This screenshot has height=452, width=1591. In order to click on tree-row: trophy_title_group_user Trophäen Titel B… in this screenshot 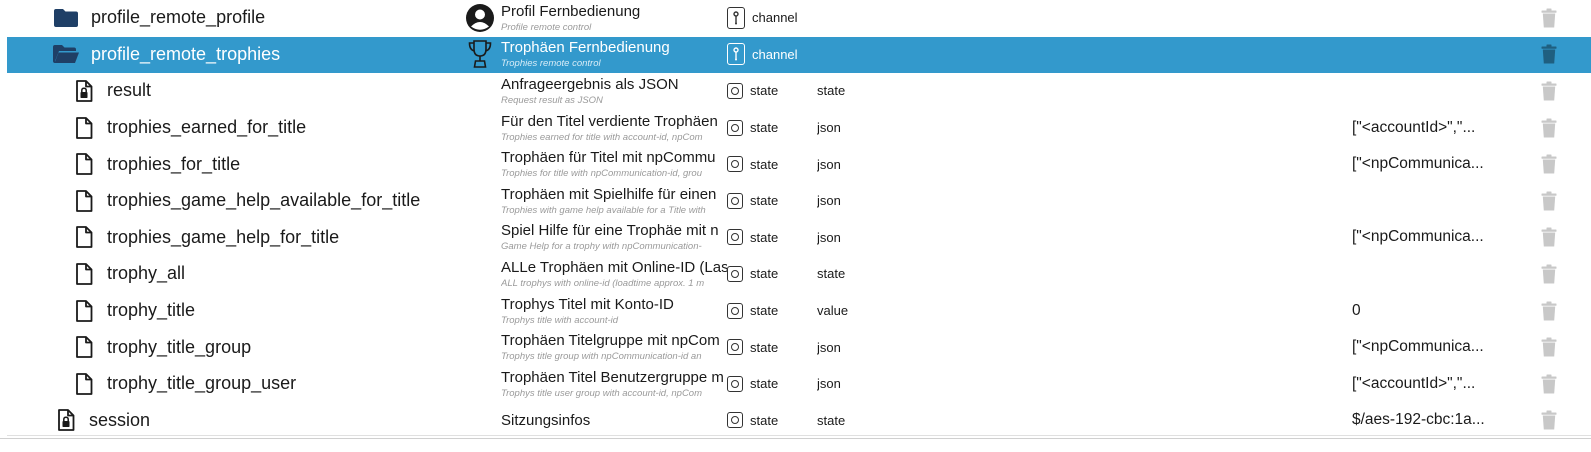, I will do `click(799, 384)`.